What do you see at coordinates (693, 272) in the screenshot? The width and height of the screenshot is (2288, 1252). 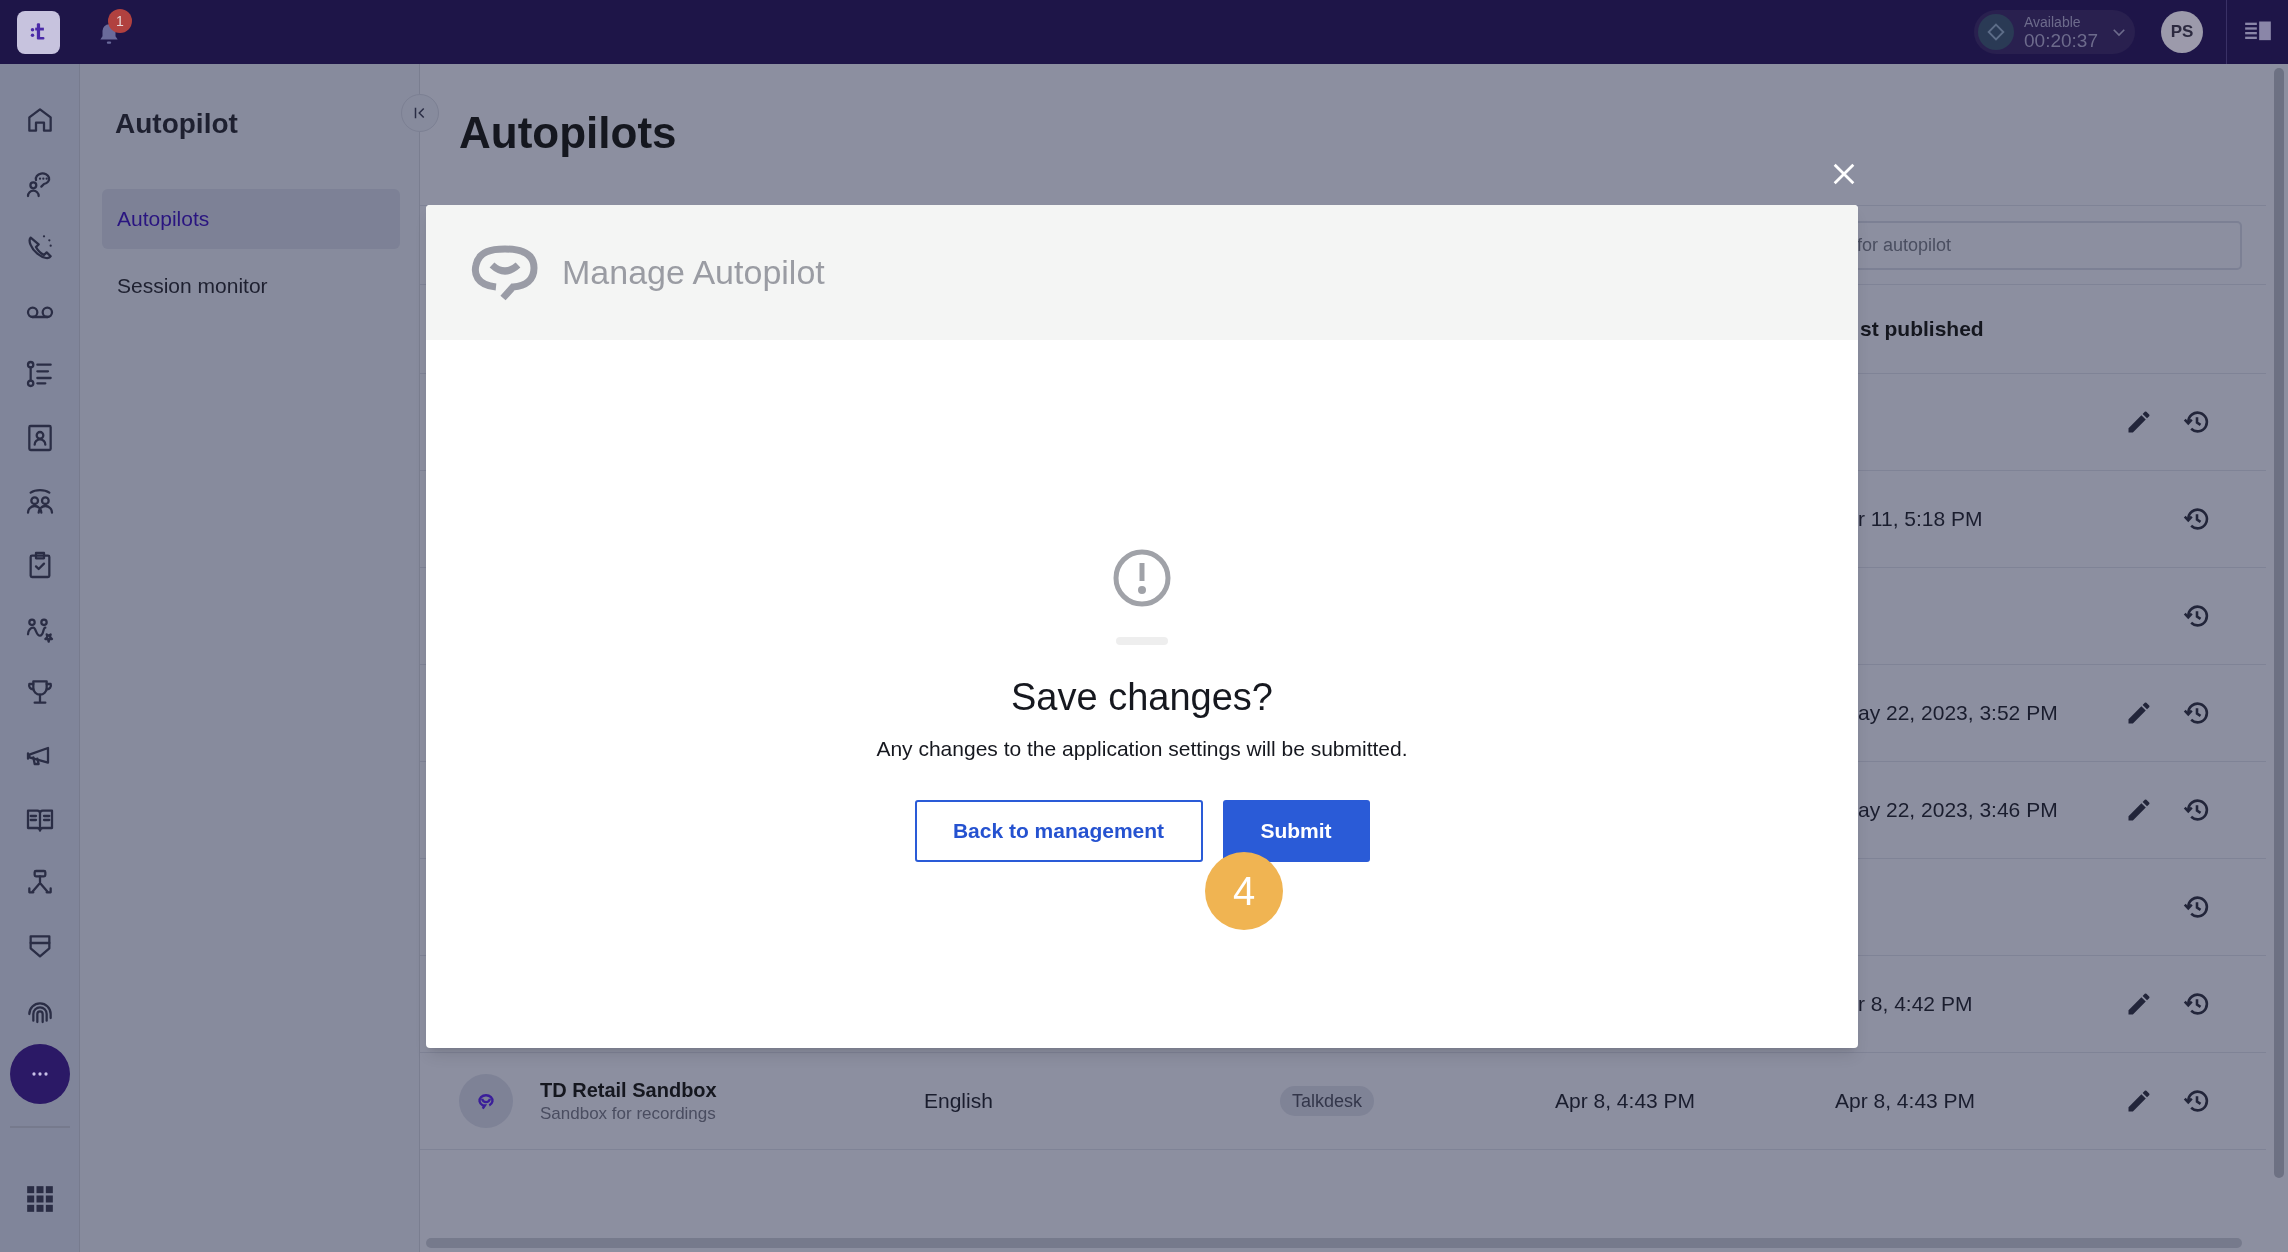 I see `dialog-title: Manage Autopilot` at bounding box center [693, 272].